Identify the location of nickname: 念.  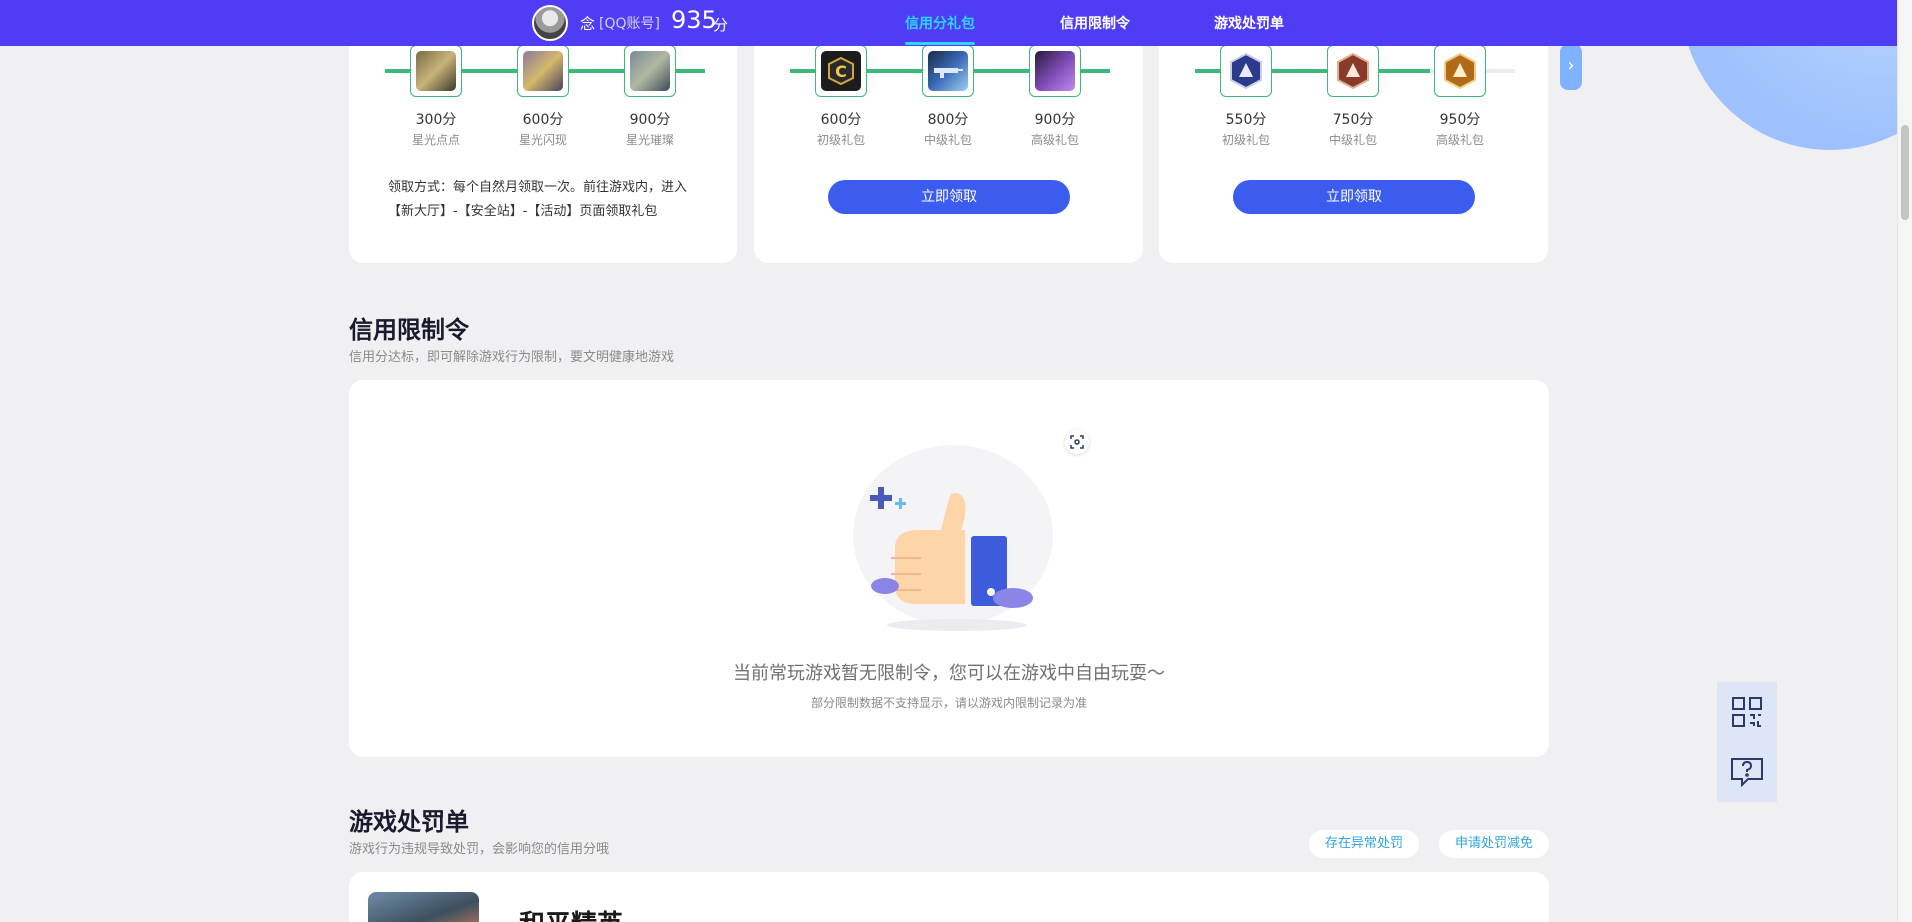
(588, 24).